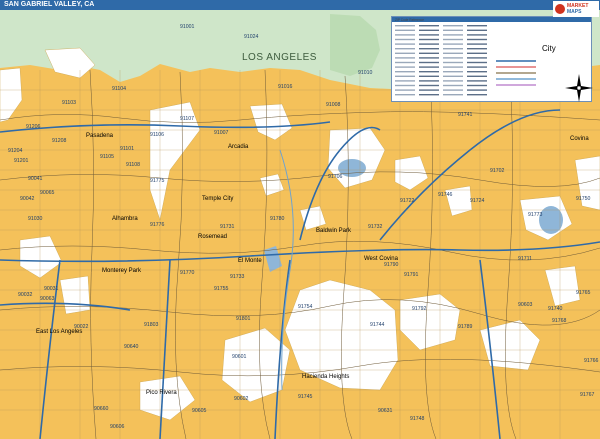 The image size is (600, 439). Describe the element at coordinates (27, 199) in the screenshot. I see `zip-label: 90042` at that location.